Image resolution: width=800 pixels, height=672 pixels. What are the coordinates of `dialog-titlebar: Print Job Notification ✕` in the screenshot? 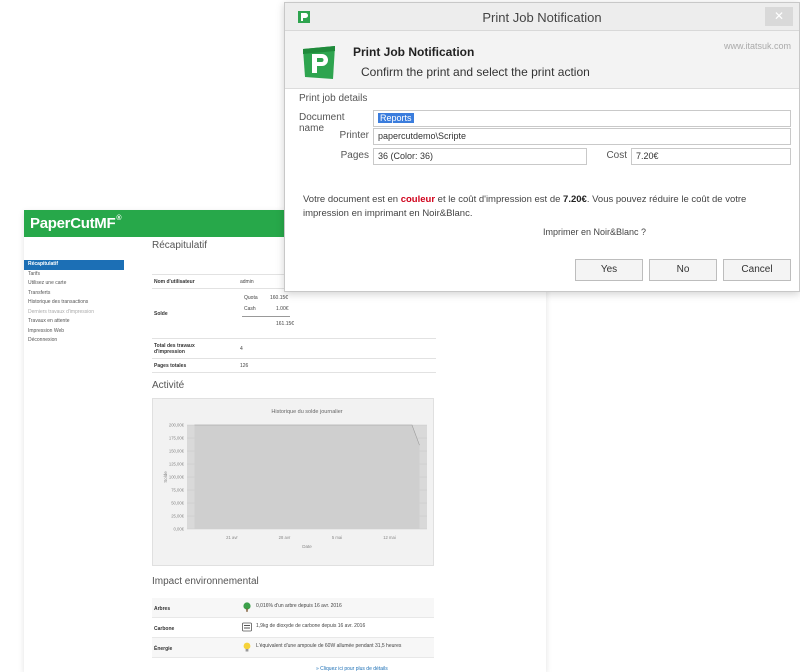 It's located at (542, 17).